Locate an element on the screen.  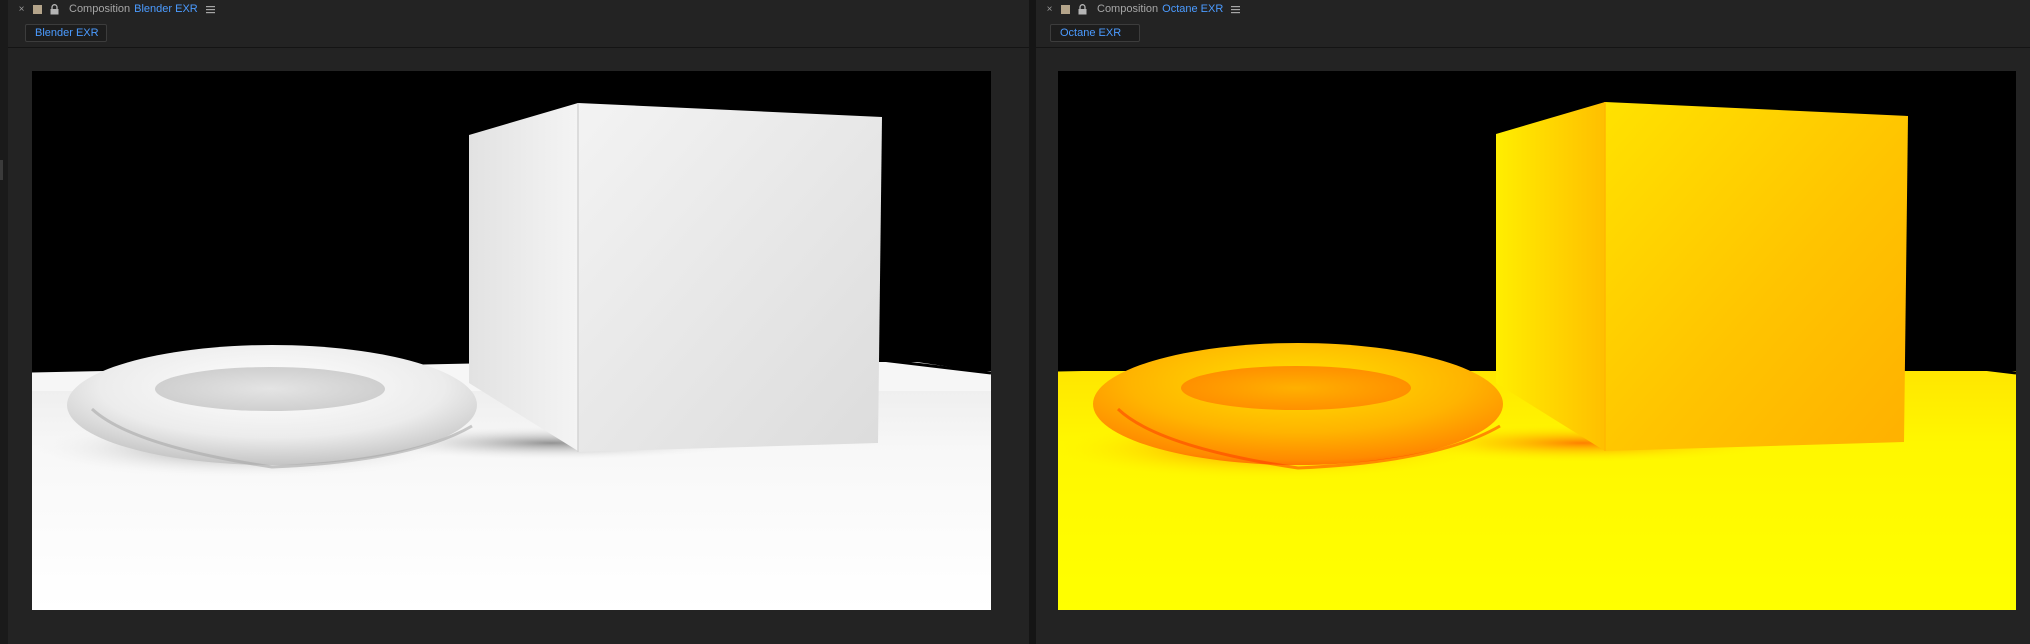
tab-composition-name: Blender EXR is located at coordinates (166, 9).